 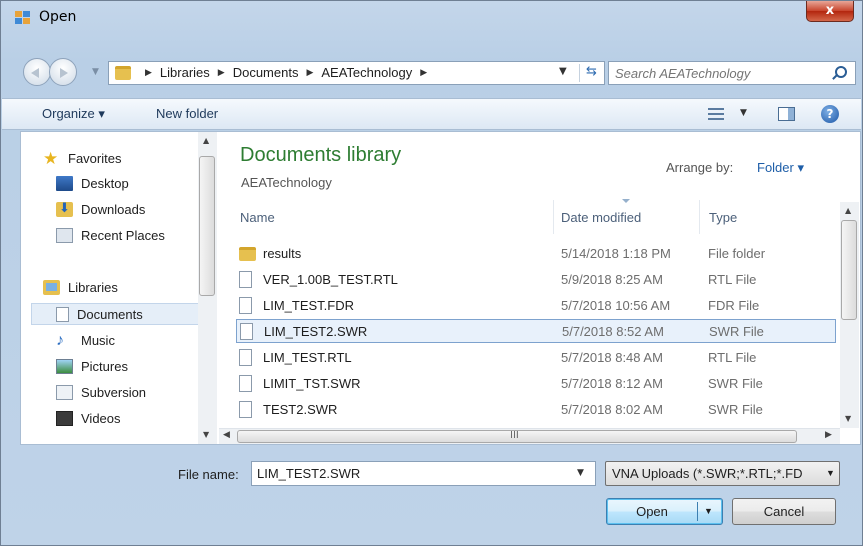 I want to click on nav-scroll-thumb, so click(x=207, y=226).